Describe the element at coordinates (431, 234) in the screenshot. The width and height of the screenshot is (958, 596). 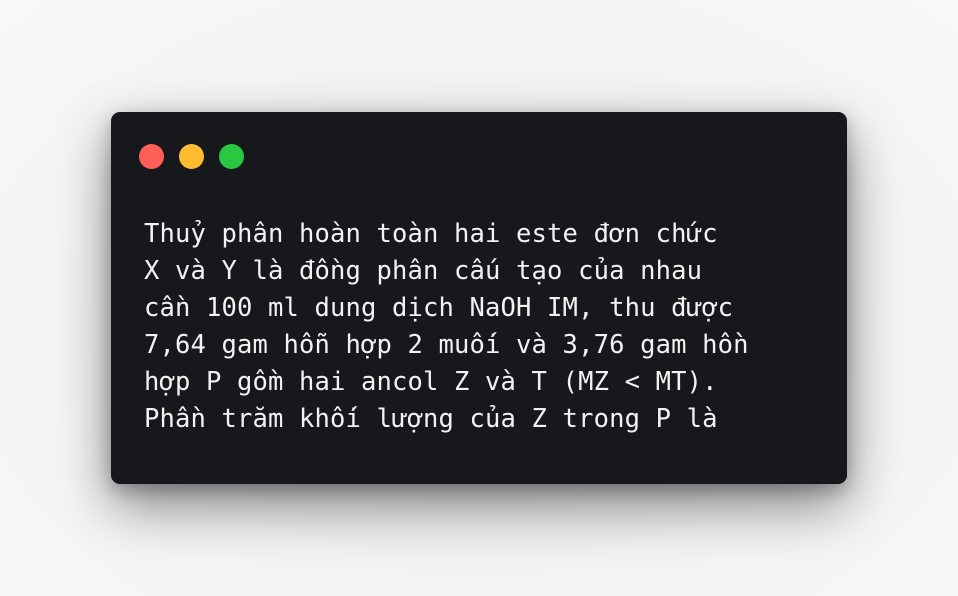
I see `code-line: Thuỷ phân hoàn toàn hai este đơn chức` at that location.